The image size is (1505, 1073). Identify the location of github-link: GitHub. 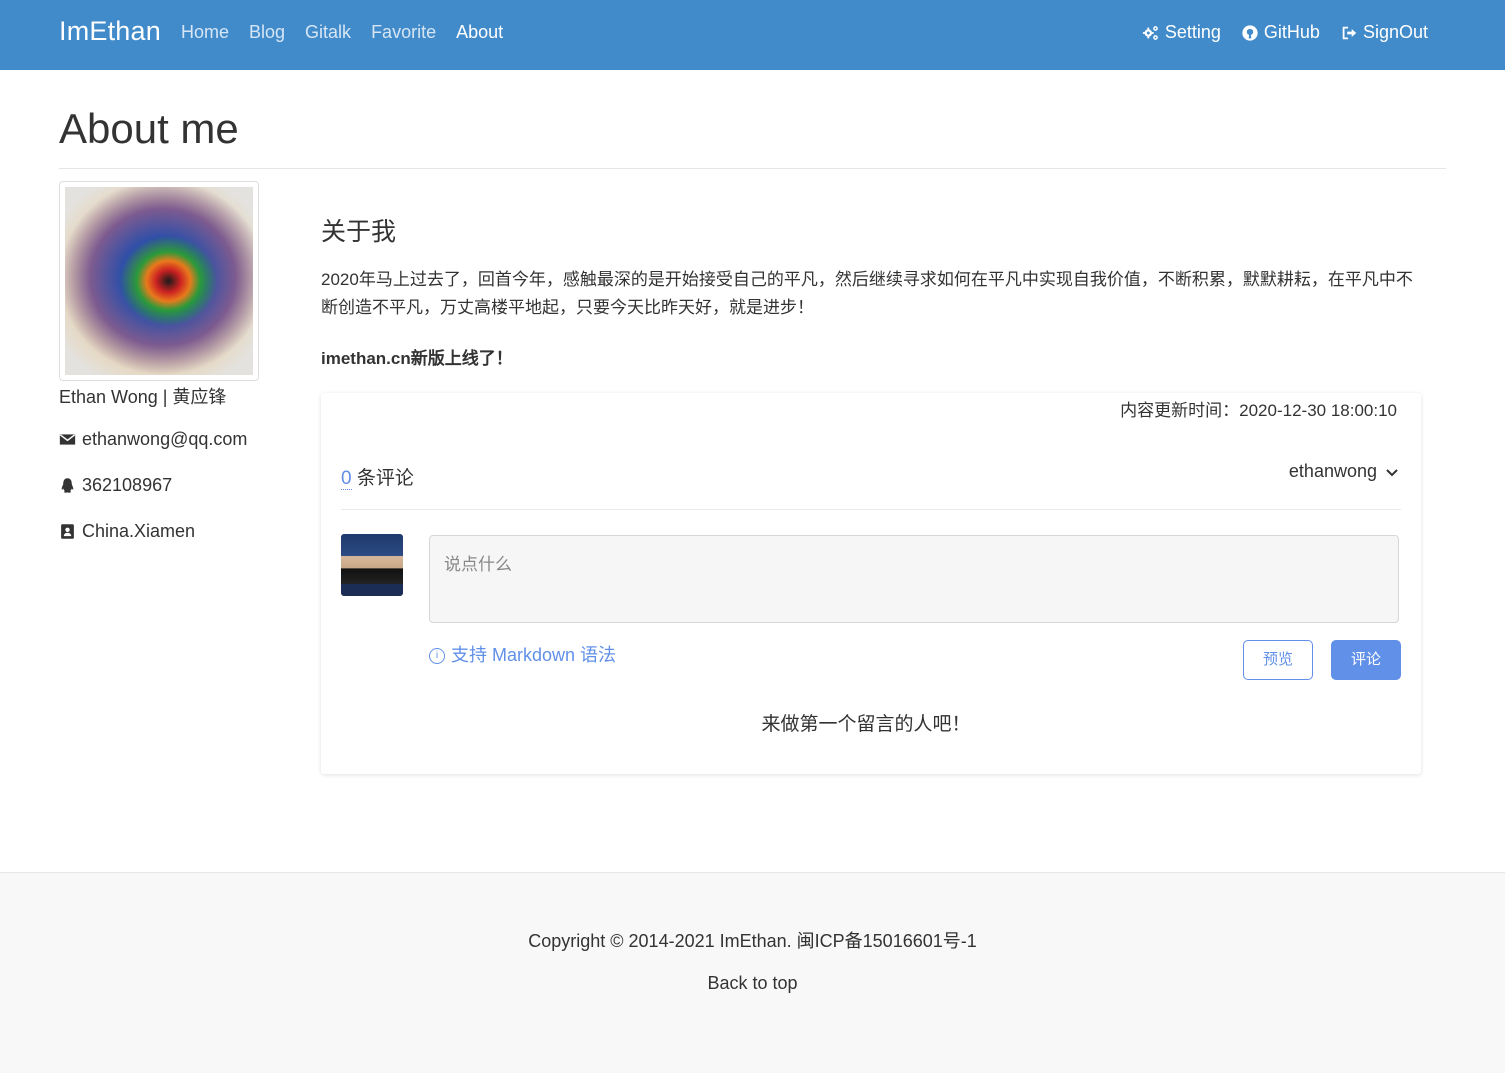
(1280, 32).